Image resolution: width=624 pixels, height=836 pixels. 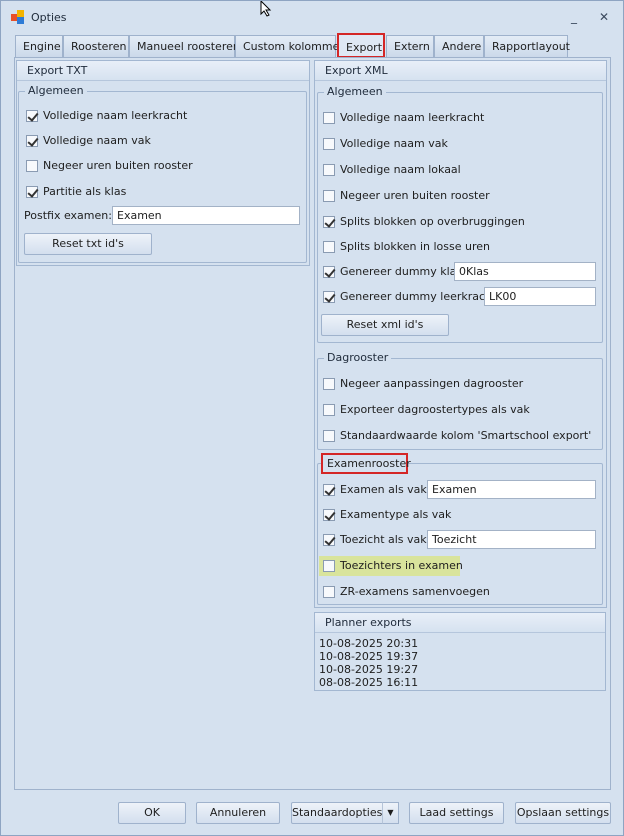 I want to click on laad-settings-button: Laad settings, so click(x=456, y=813).